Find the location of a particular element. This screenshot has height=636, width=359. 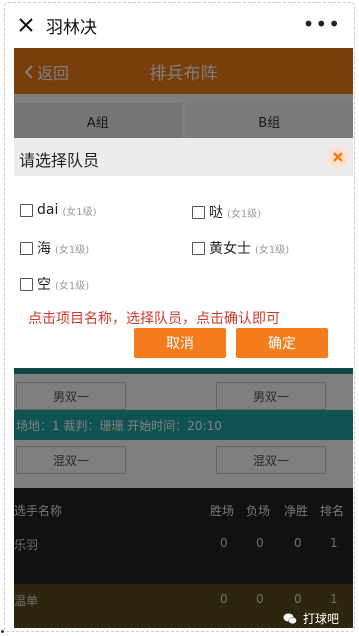

watermark-text: 打球吧 is located at coordinates (320, 619).